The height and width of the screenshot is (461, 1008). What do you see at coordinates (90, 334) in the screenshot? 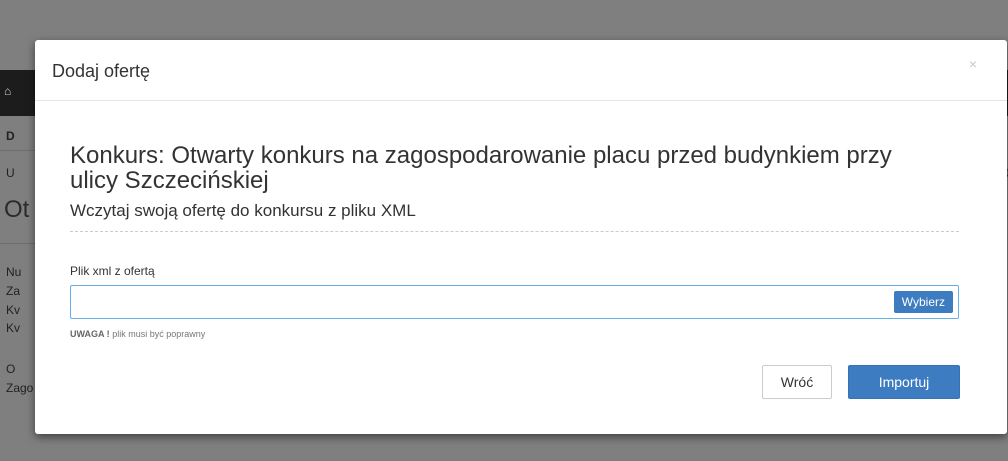
I see `warning-label: UWAGA !` at bounding box center [90, 334].